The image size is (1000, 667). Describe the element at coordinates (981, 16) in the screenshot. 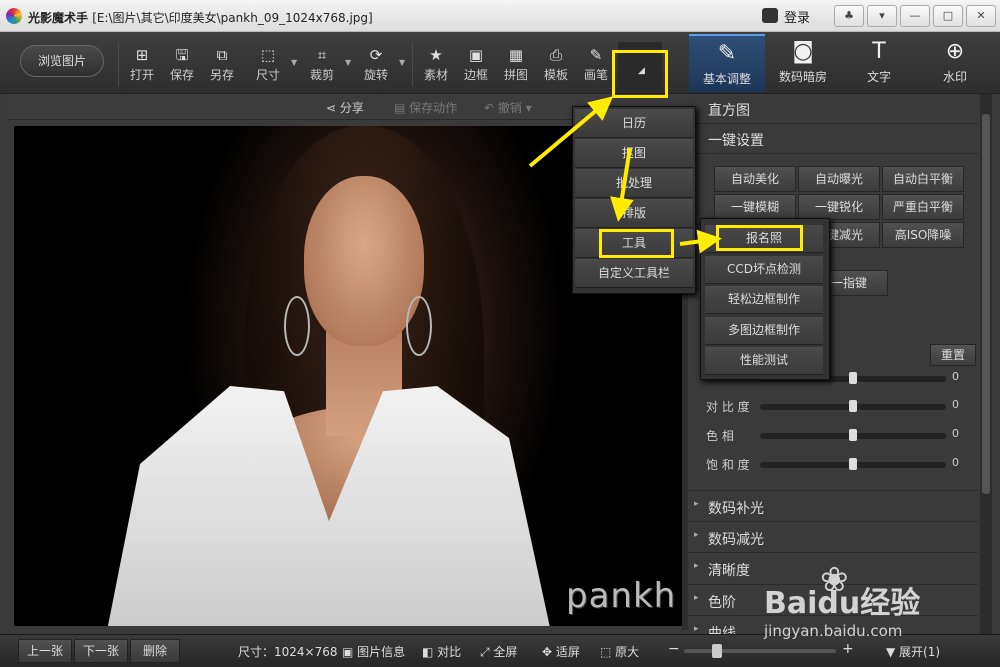

I see `close-button: ✕` at that location.